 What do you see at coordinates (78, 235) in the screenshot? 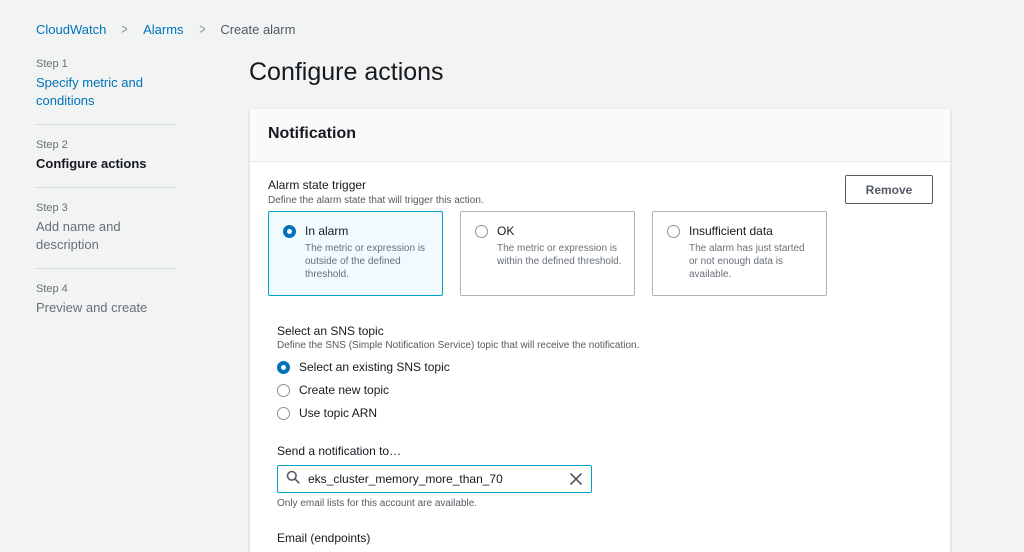
I see `step-label: Add name and description` at bounding box center [78, 235].